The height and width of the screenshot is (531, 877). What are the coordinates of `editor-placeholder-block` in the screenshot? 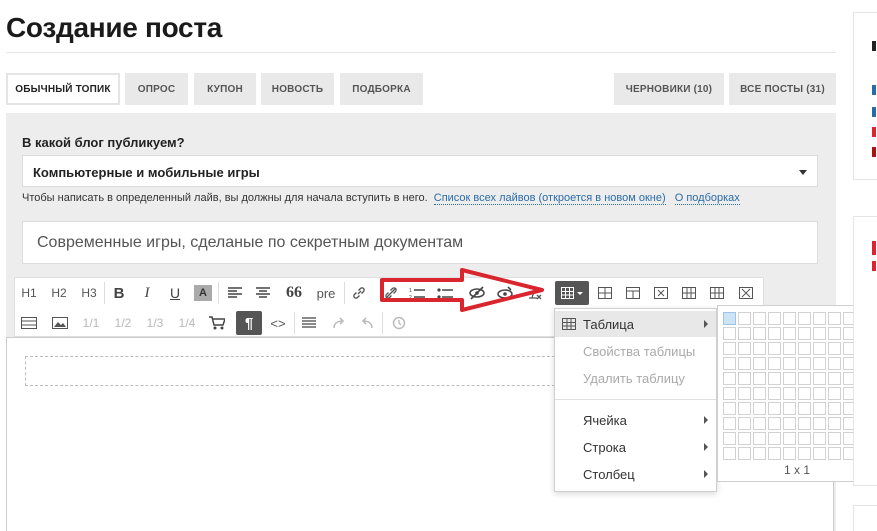 It's located at (305, 371).